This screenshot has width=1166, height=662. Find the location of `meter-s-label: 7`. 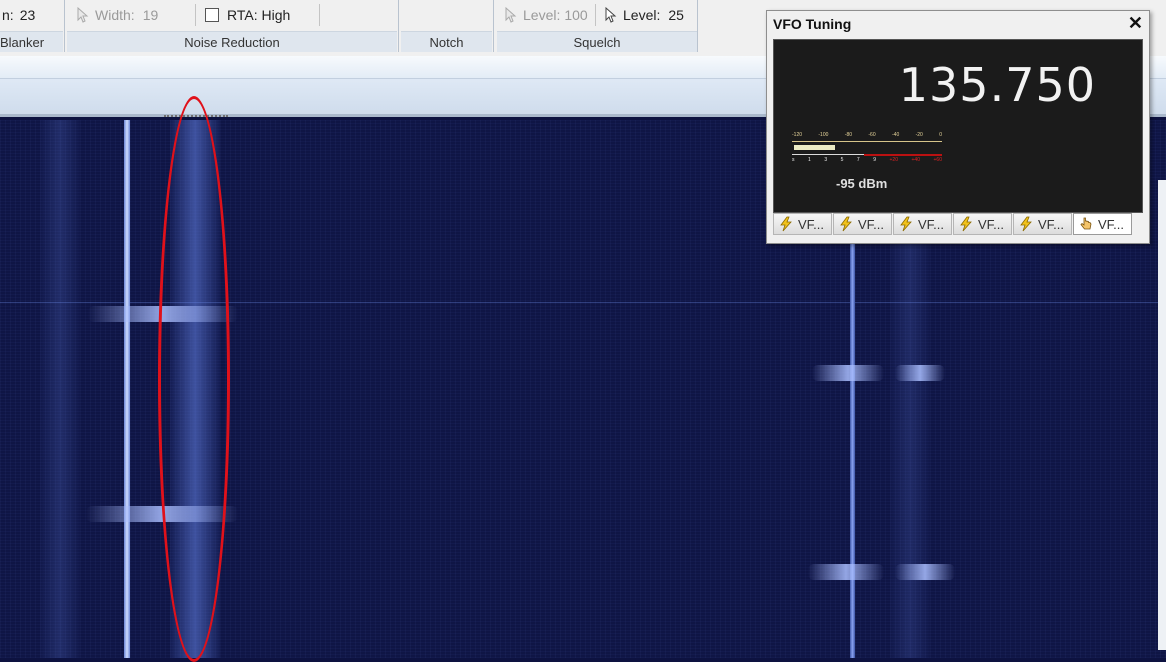

meter-s-label: 7 is located at coordinates (858, 160).